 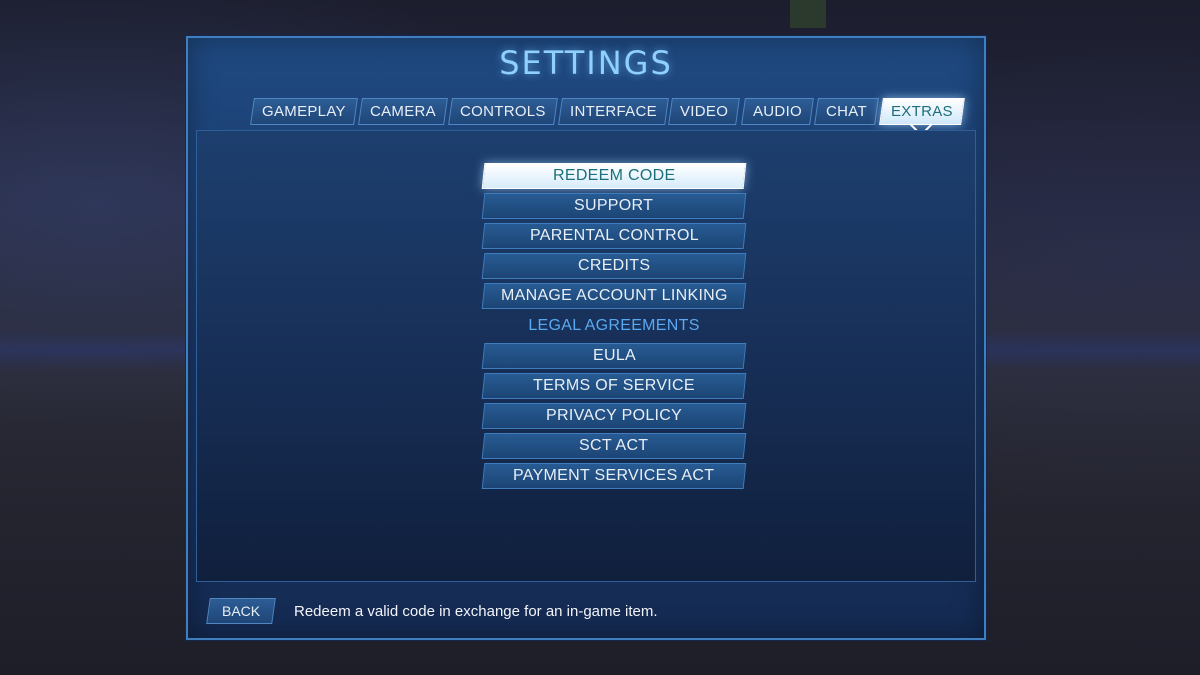 I want to click on menu-item-label: TERMS OF SERVICE, so click(x=614, y=385).